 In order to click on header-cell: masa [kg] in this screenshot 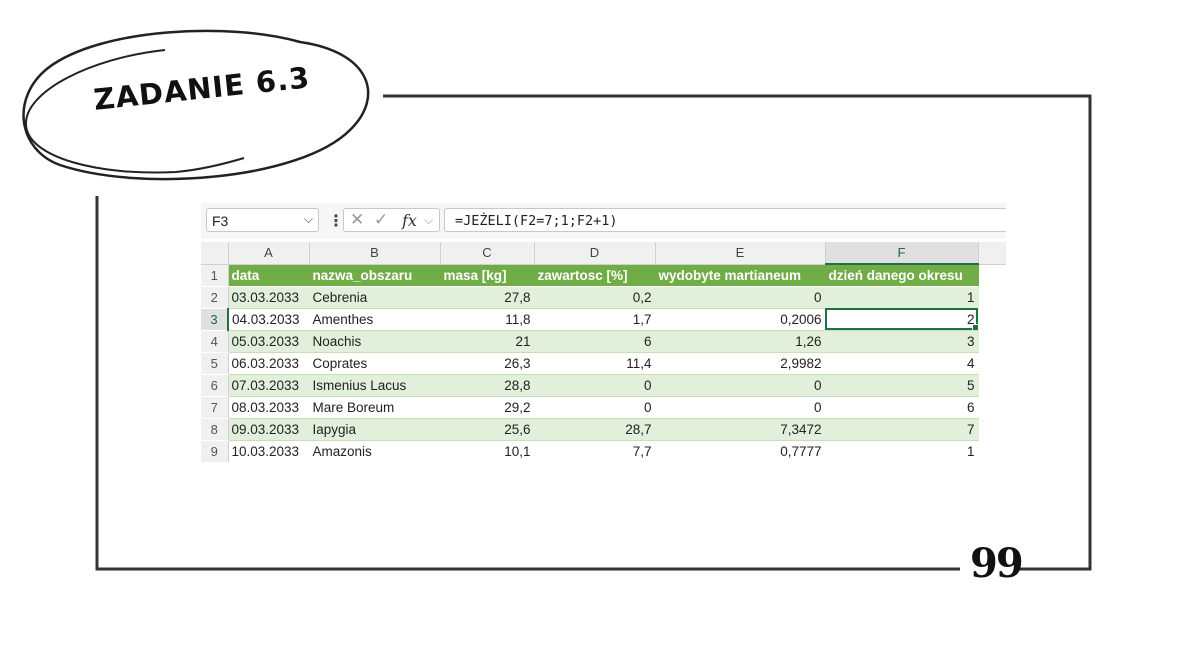, I will do `click(487, 275)`.